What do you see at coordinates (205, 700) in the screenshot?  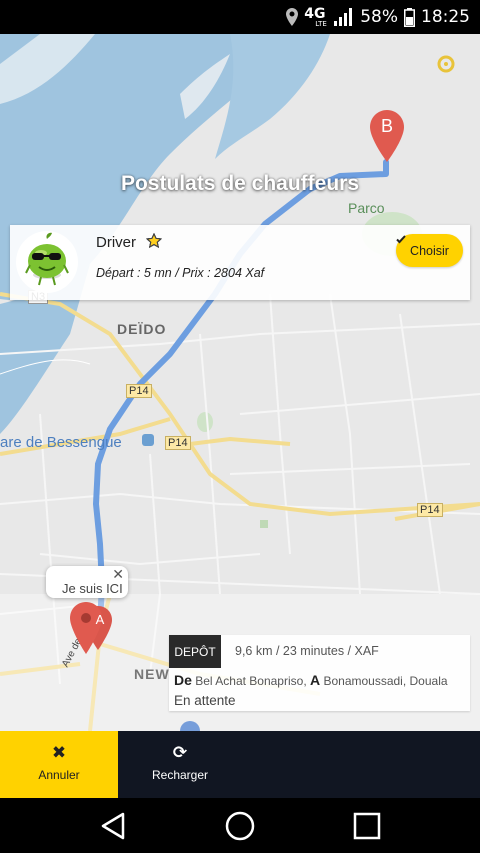 I see `trip-status: En attente` at bounding box center [205, 700].